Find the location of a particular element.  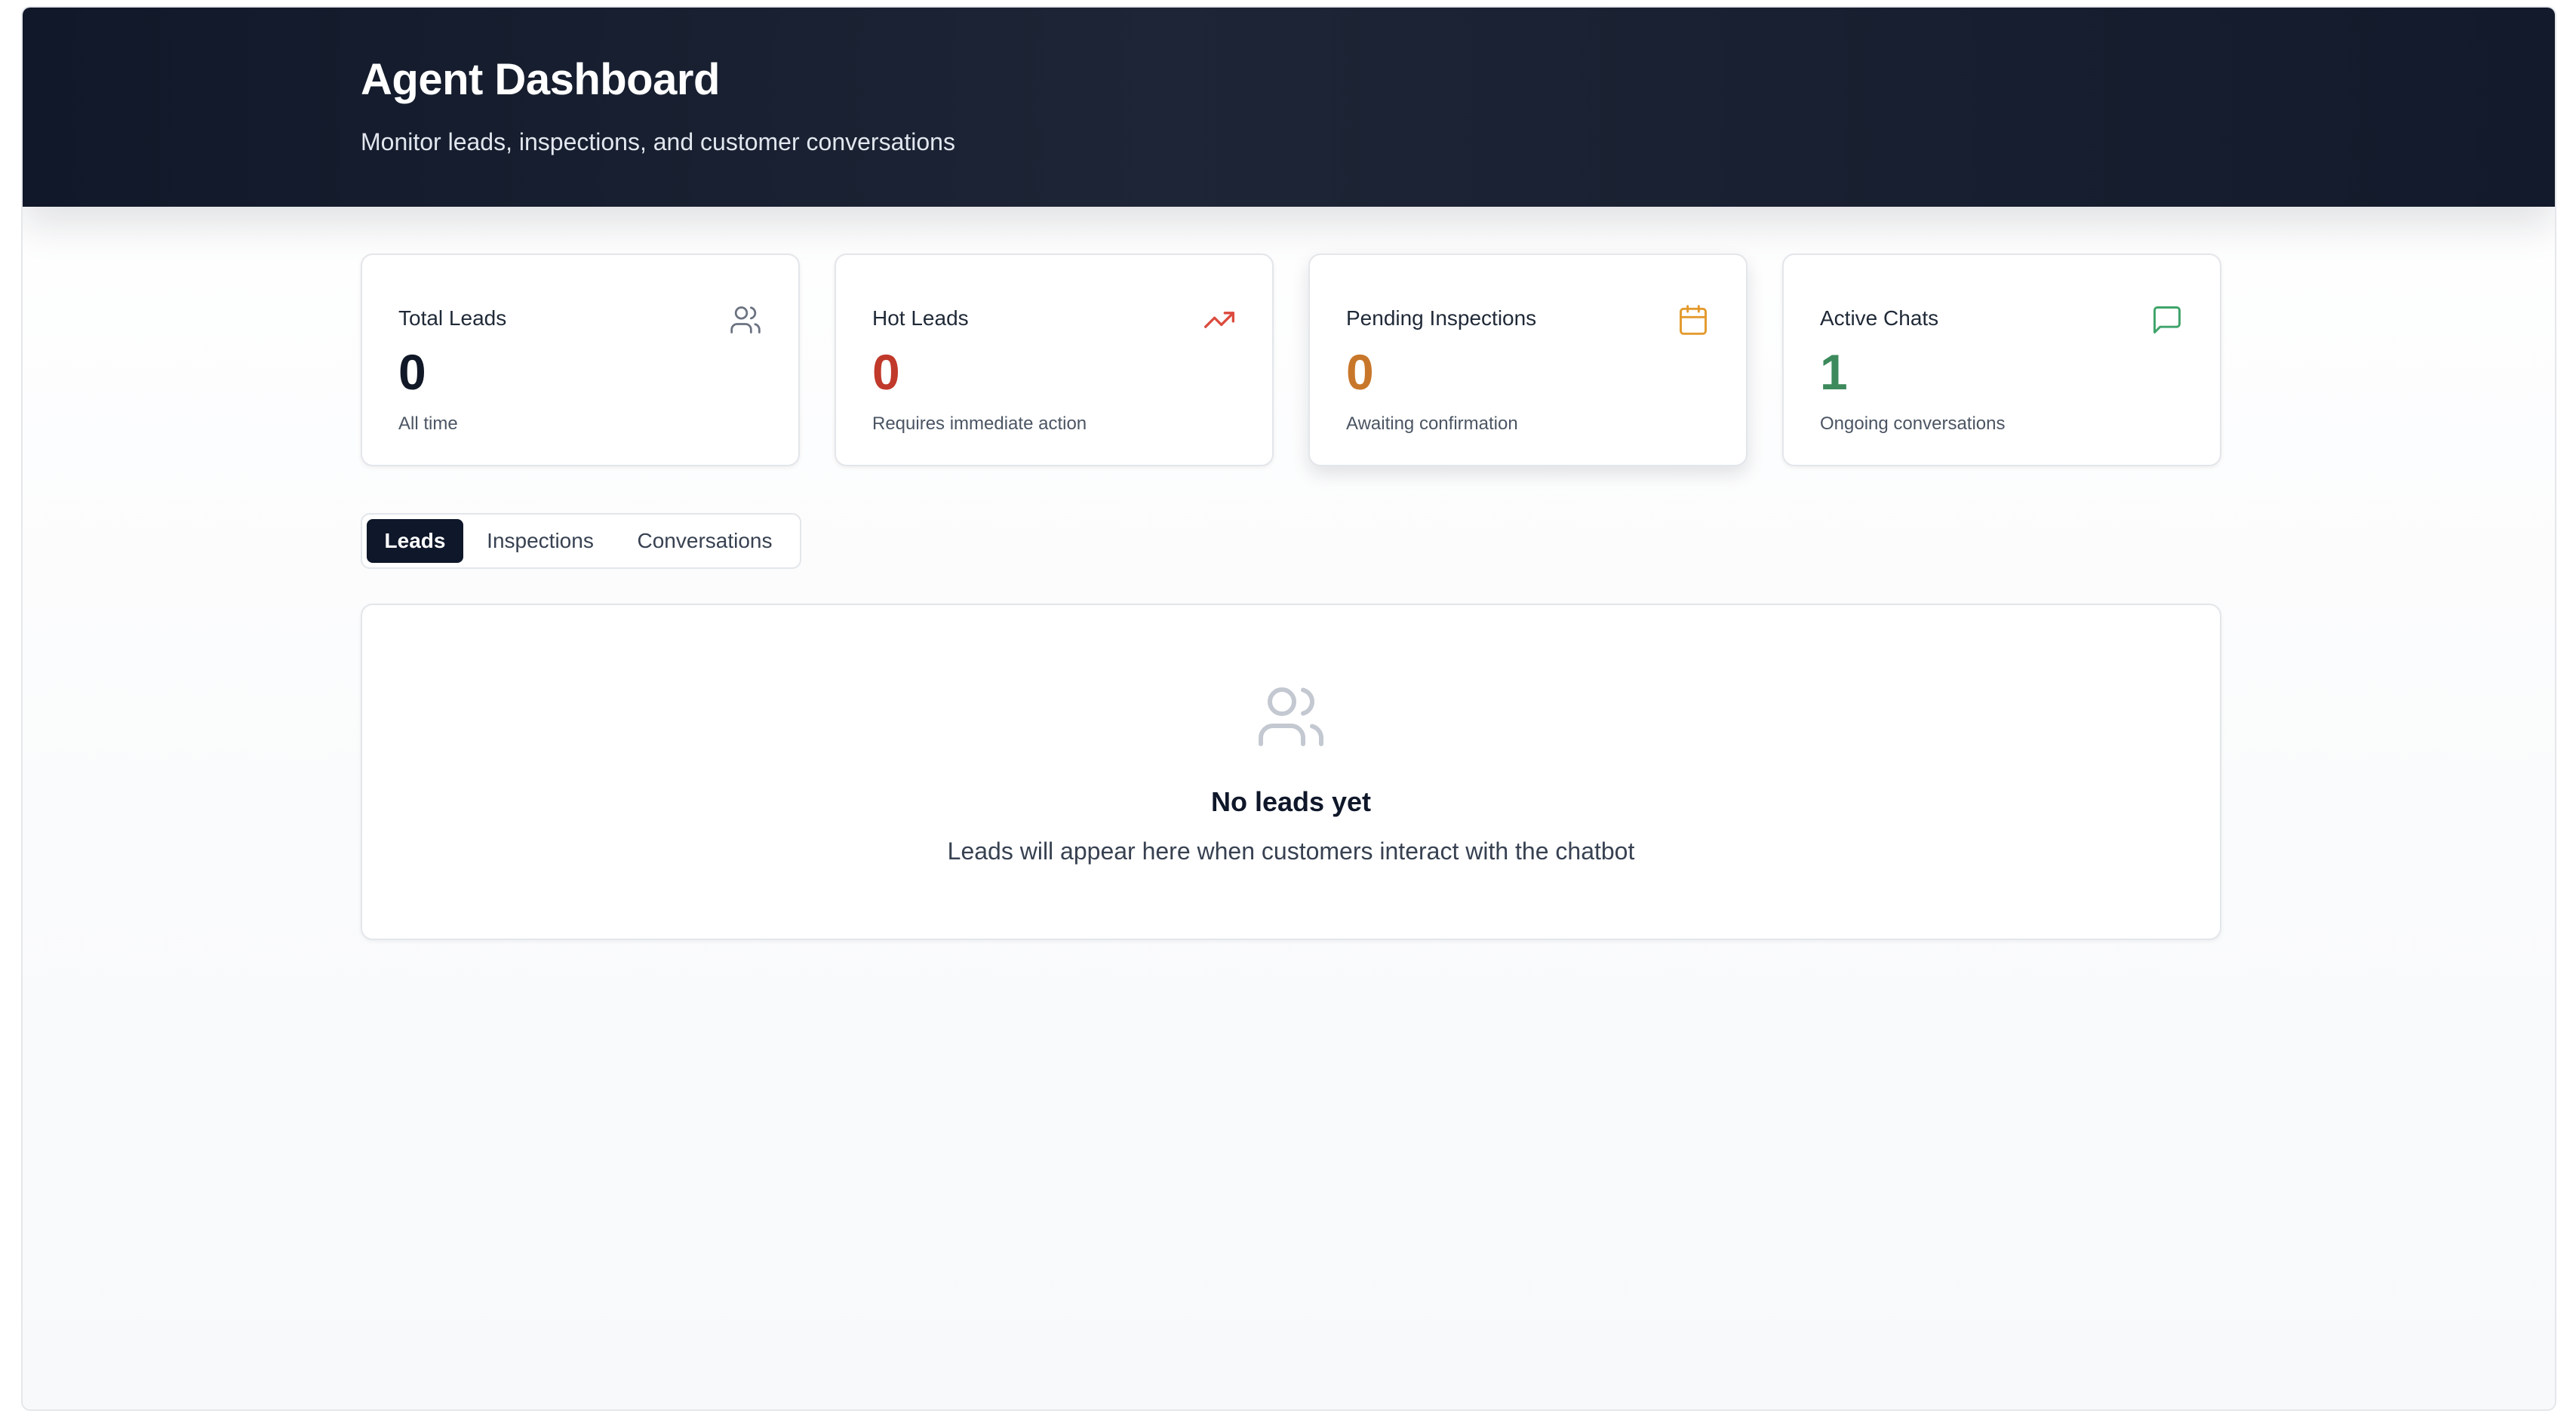

empty-state-title: No leads yet is located at coordinates (1291, 802).